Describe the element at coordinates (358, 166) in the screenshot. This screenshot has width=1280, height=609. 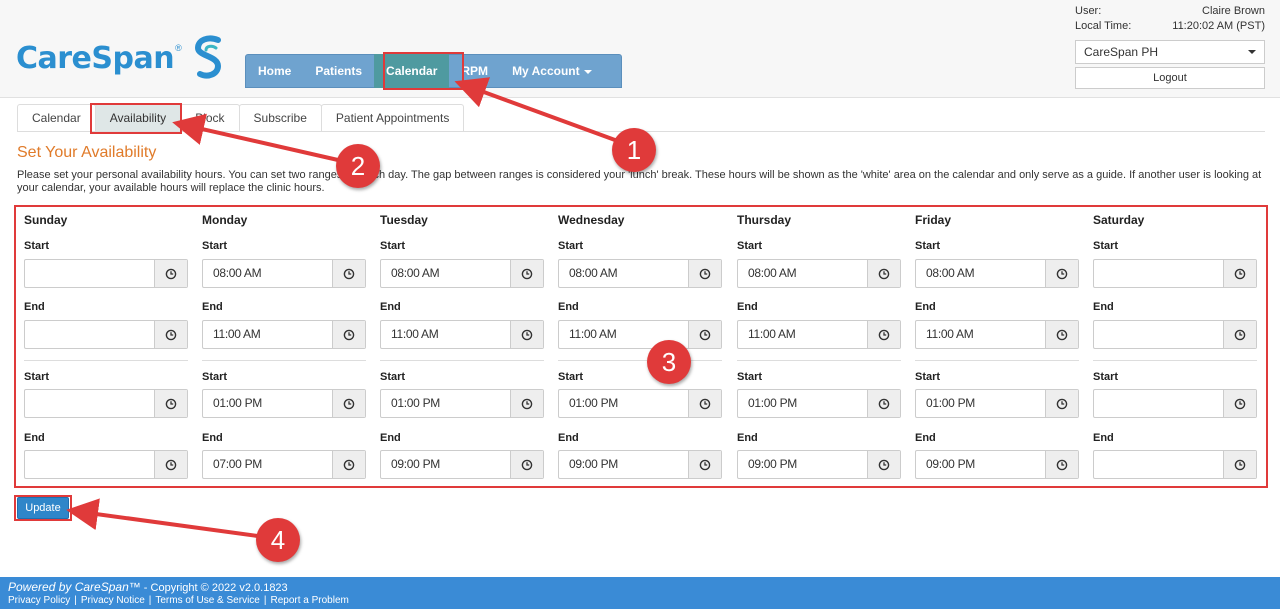
I see `step-badge-2: 2` at that location.